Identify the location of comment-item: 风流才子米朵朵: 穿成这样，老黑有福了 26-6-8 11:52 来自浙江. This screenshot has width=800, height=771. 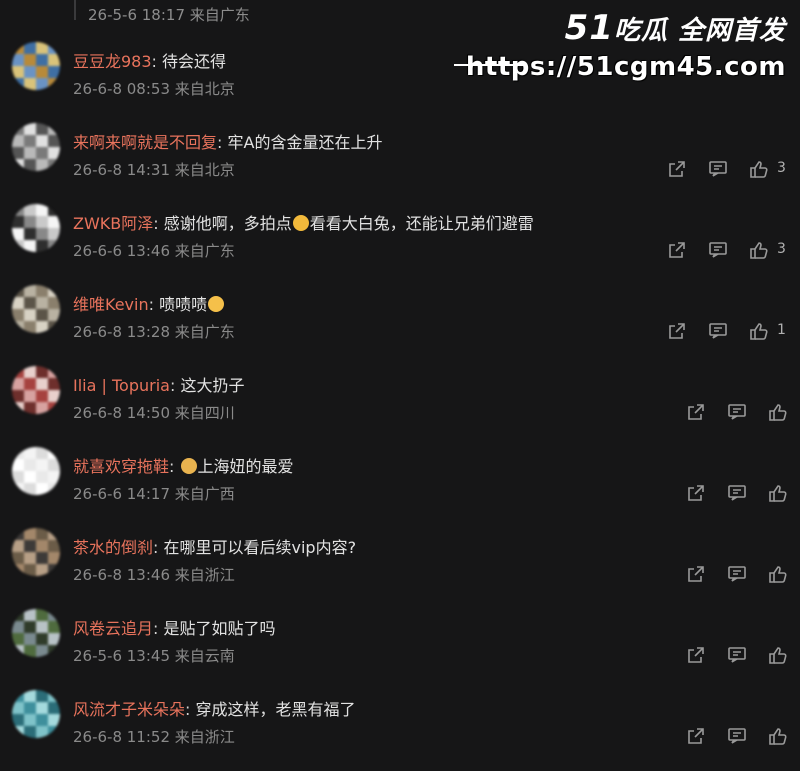
(400, 730).